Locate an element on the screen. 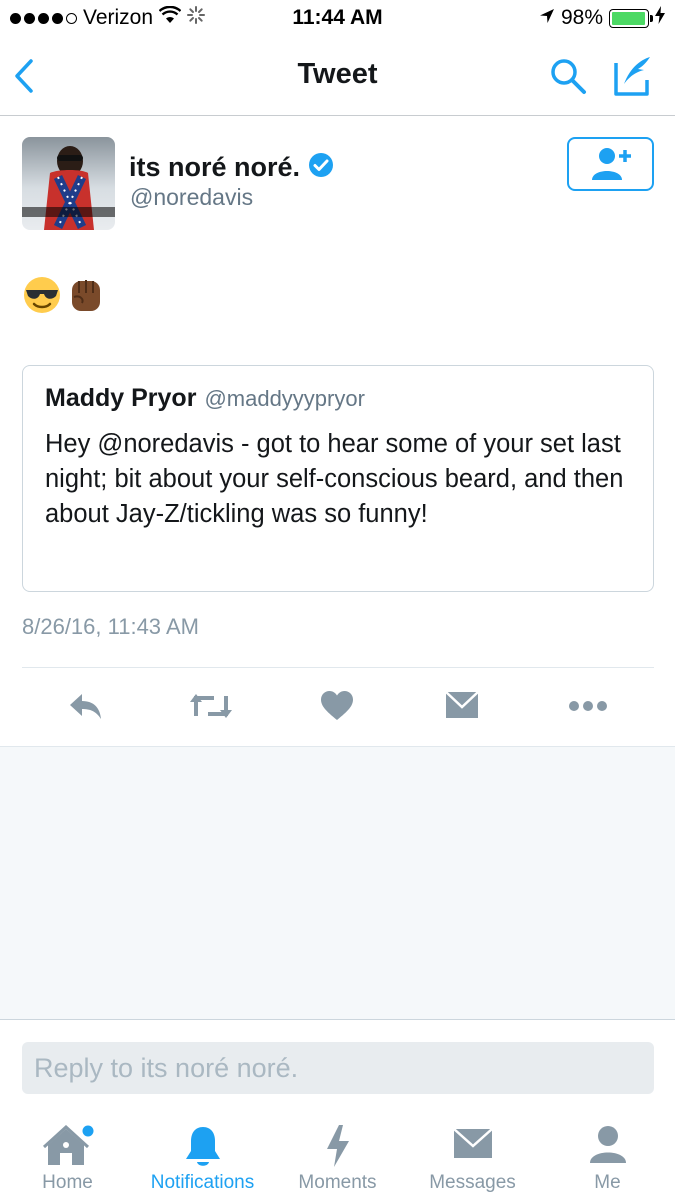 The width and height of the screenshot is (675, 1200). direct-message-button is located at coordinates (462, 707).